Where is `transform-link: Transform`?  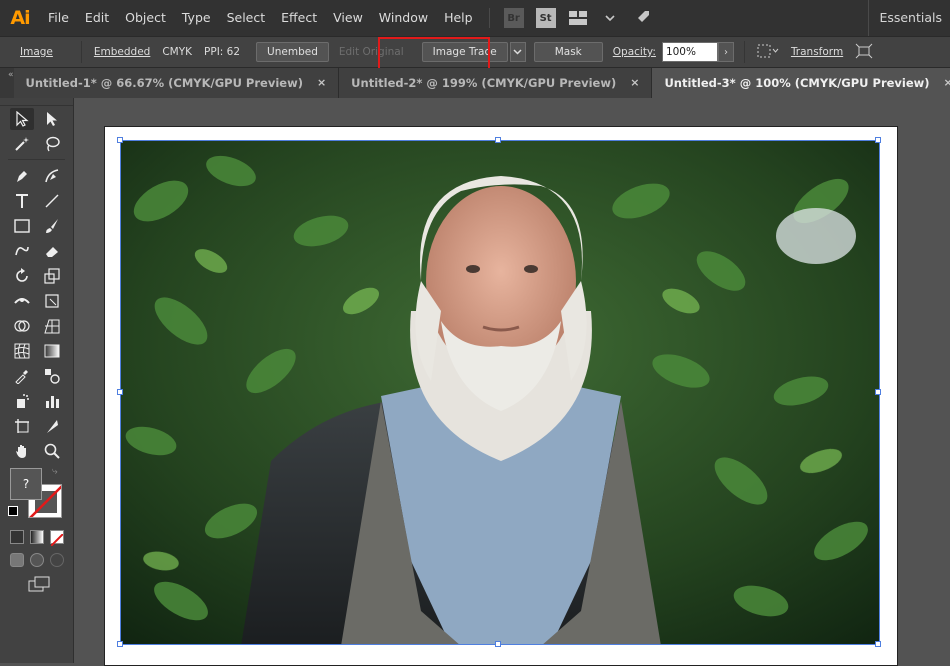
transform-link: Transform is located at coordinates (817, 52).